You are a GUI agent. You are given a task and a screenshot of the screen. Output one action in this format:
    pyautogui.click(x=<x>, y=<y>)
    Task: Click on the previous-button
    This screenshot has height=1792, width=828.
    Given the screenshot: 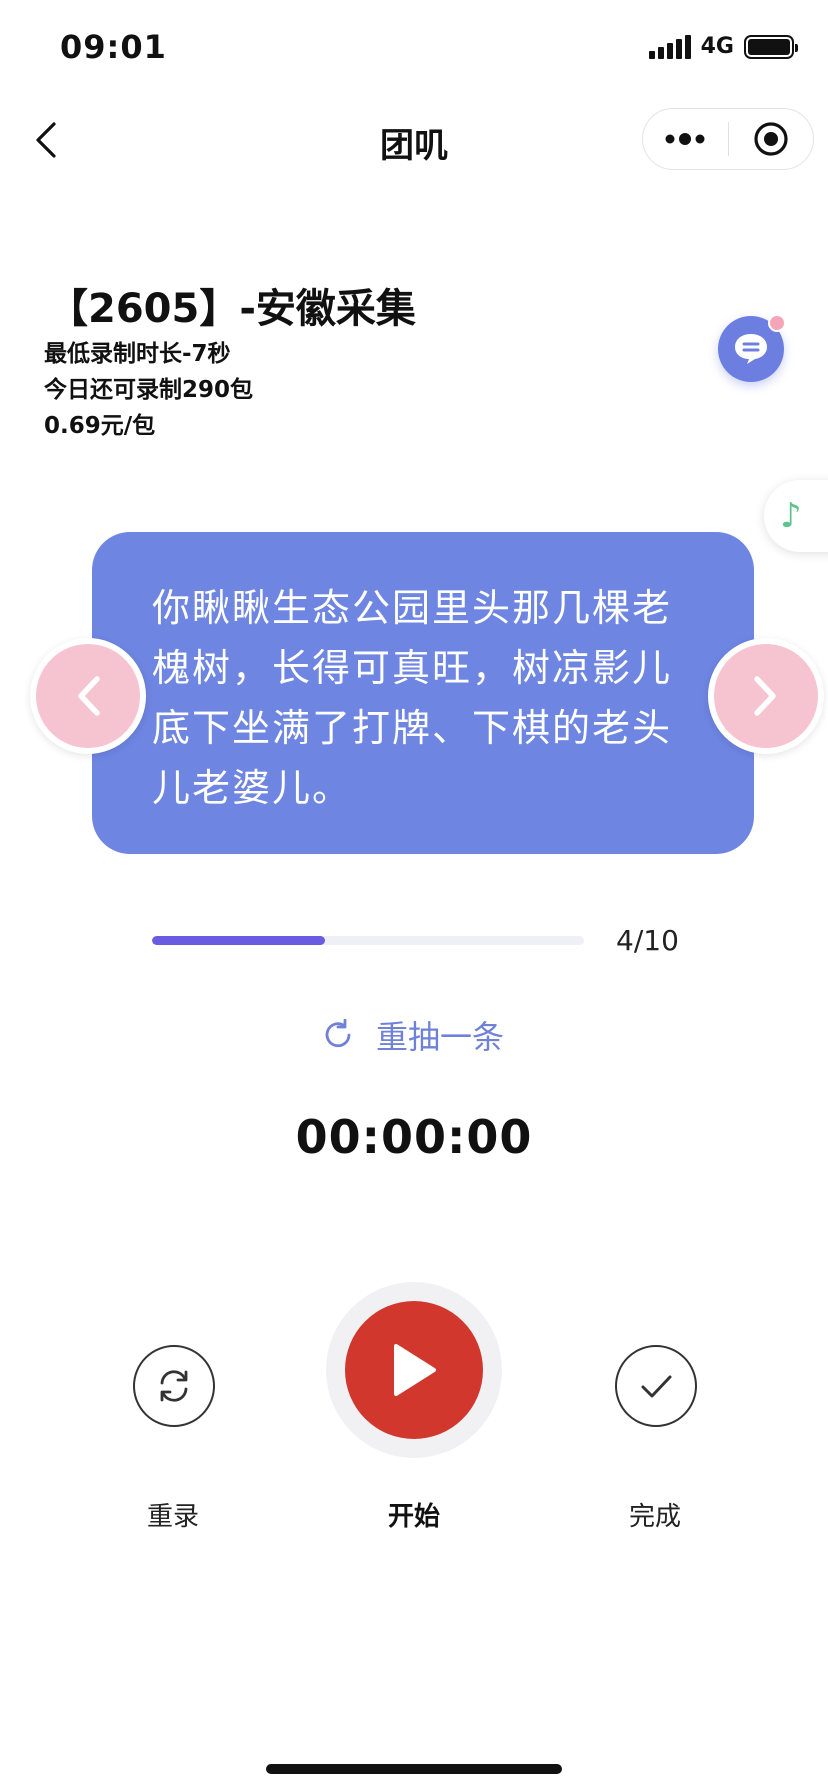 What is the action you would take?
    pyautogui.click(x=88, y=696)
    